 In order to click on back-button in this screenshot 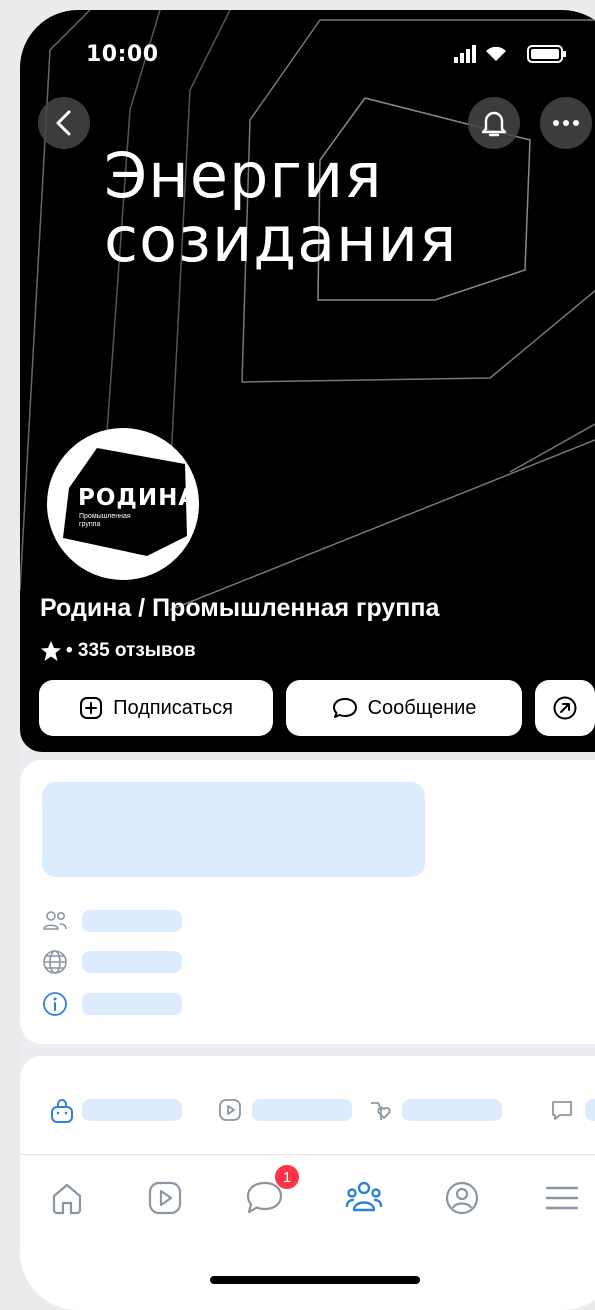, I will do `click(64, 123)`.